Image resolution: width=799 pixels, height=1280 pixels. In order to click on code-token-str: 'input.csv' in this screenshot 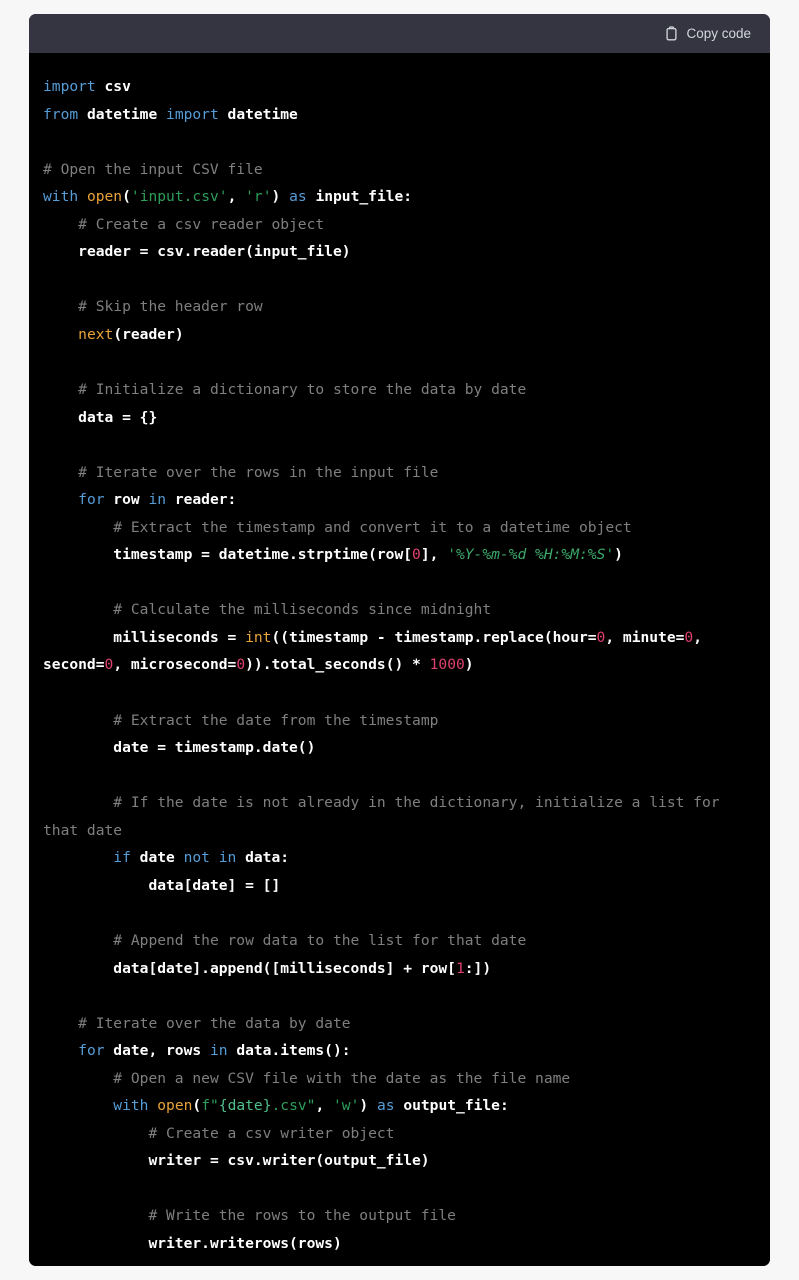, I will do `click(179, 197)`.